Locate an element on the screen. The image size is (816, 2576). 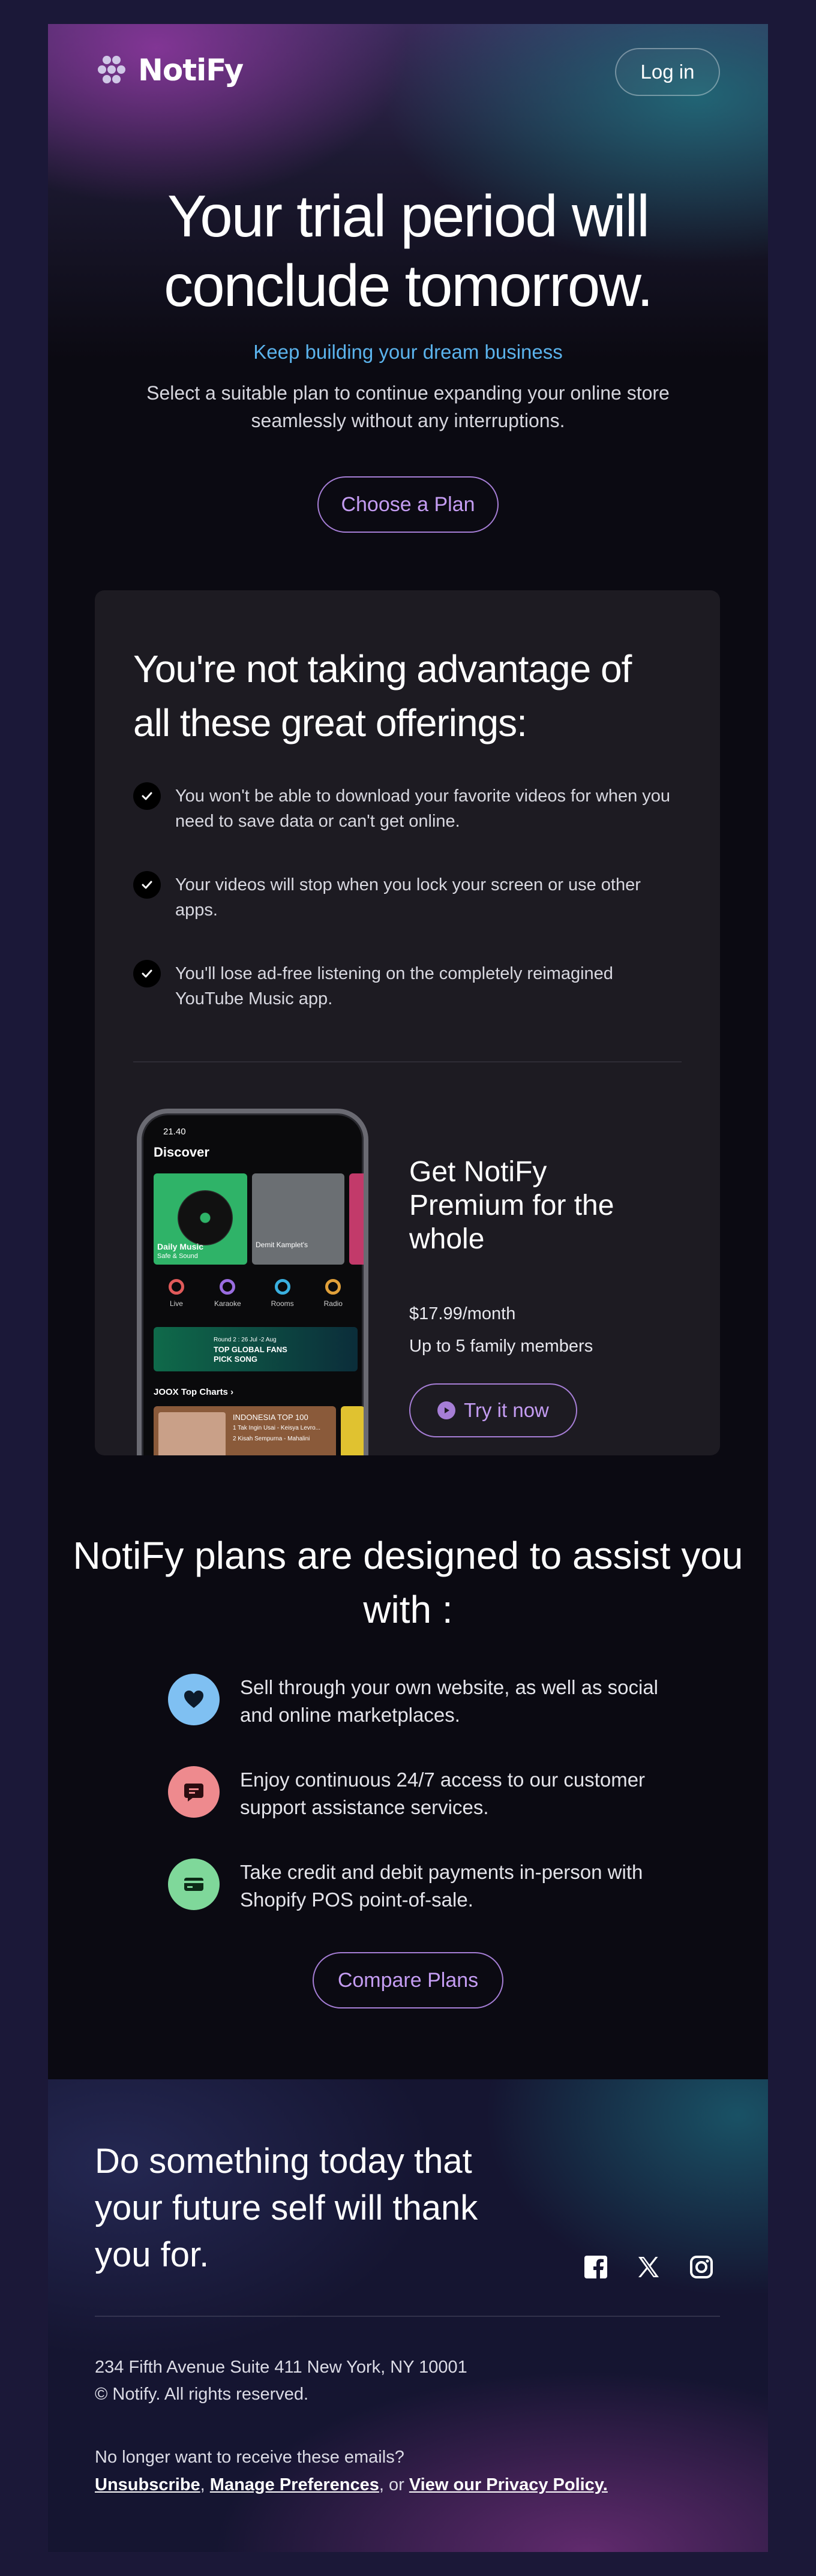
category-row: Live Karaoke Rooms Radio is located at coordinates (256, 1293).